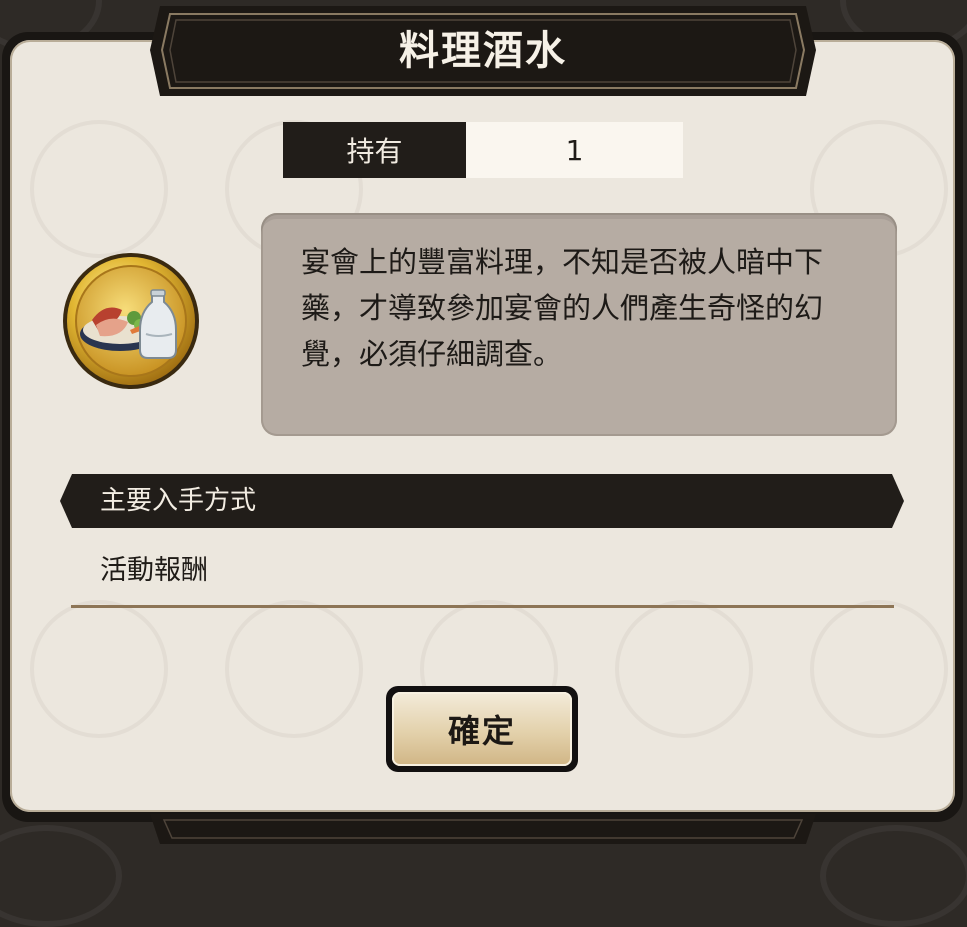 Image resolution: width=967 pixels, height=927 pixels. What do you see at coordinates (374, 150) in the screenshot?
I see `owned-label: 持有` at bounding box center [374, 150].